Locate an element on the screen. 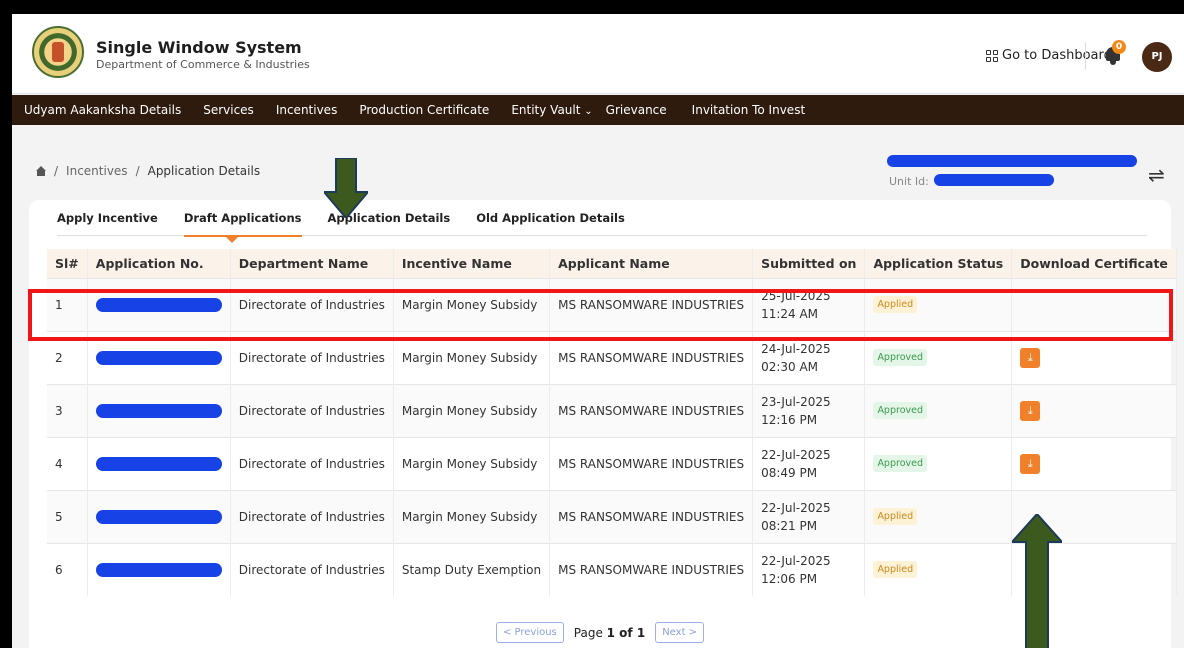  nav-item-udyam: Udyam Aakanksha Details is located at coordinates (102, 110).